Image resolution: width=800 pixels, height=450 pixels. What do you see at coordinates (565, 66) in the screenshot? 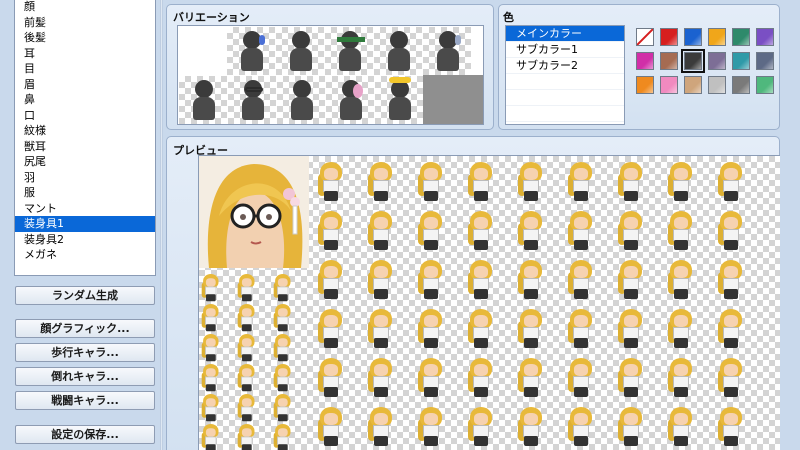
I see `color-target-item: サブカラー2` at bounding box center [565, 66].